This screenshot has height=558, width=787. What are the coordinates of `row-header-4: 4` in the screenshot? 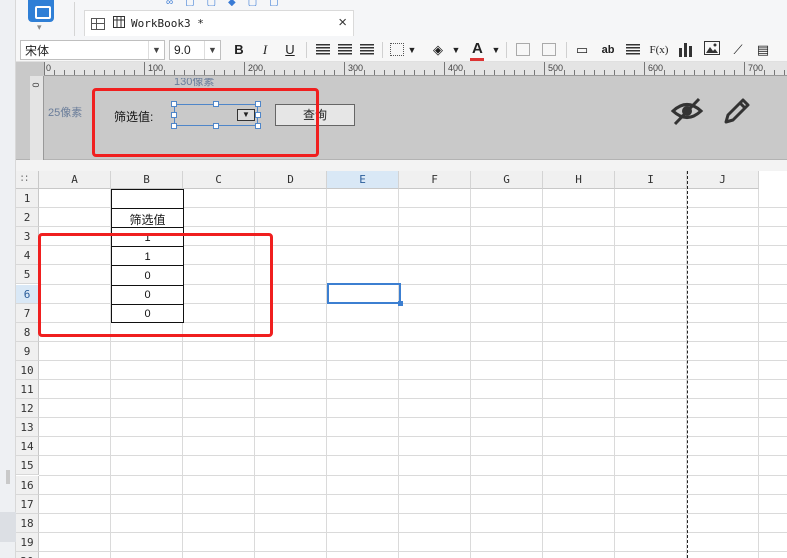 It's located at (27, 256).